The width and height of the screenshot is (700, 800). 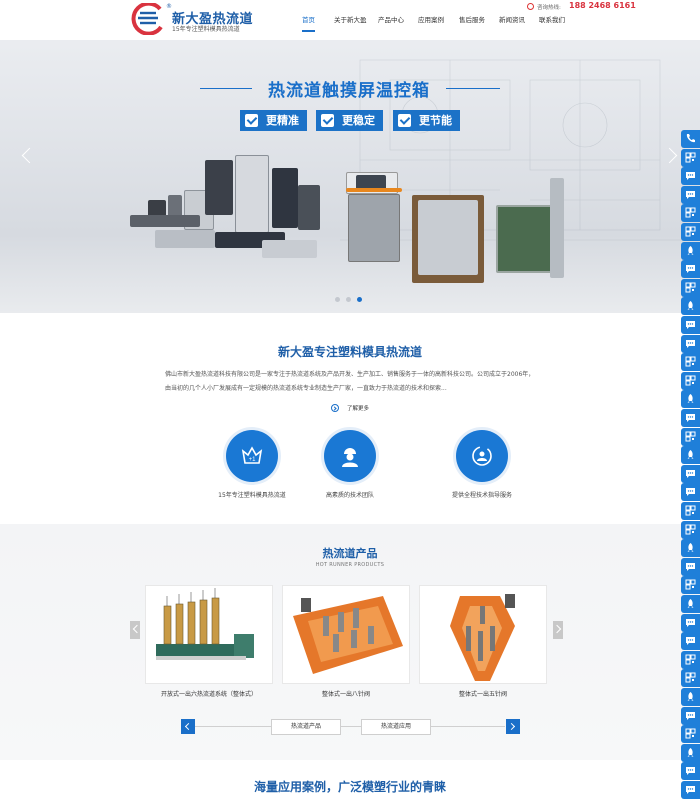 I want to click on products-next-button, so click(x=558, y=630).